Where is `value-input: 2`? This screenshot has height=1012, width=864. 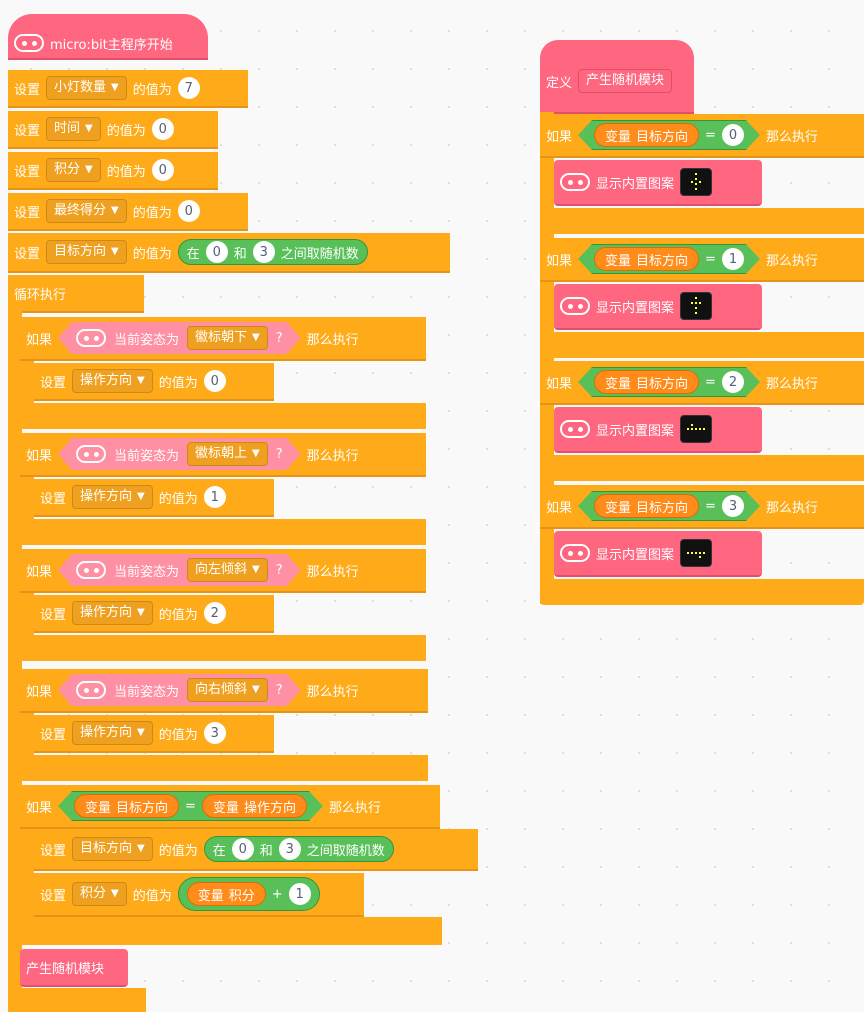 value-input: 2 is located at coordinates (214, 613).